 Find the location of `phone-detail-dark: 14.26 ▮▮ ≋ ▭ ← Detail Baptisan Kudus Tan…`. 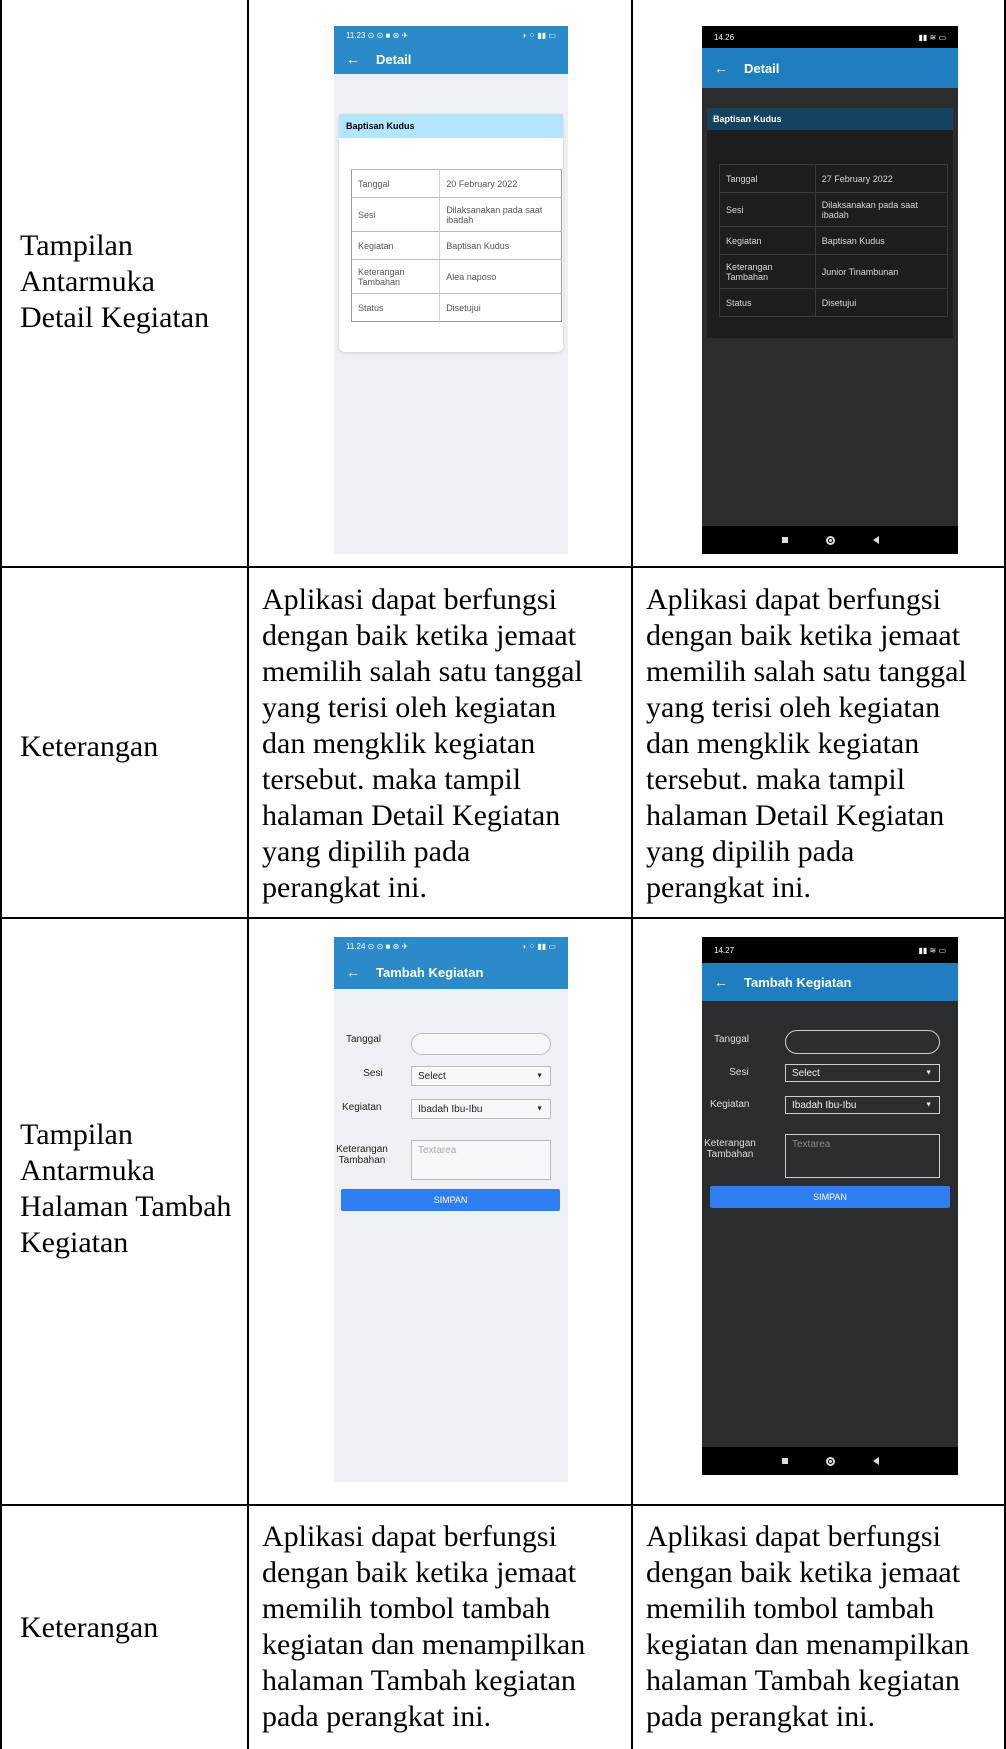

phone-detail-dark: 14.26 ▮▮ ≋ ▭ ← Detail Baptisan Kudus Tan… is located at coordinates (830, 290).